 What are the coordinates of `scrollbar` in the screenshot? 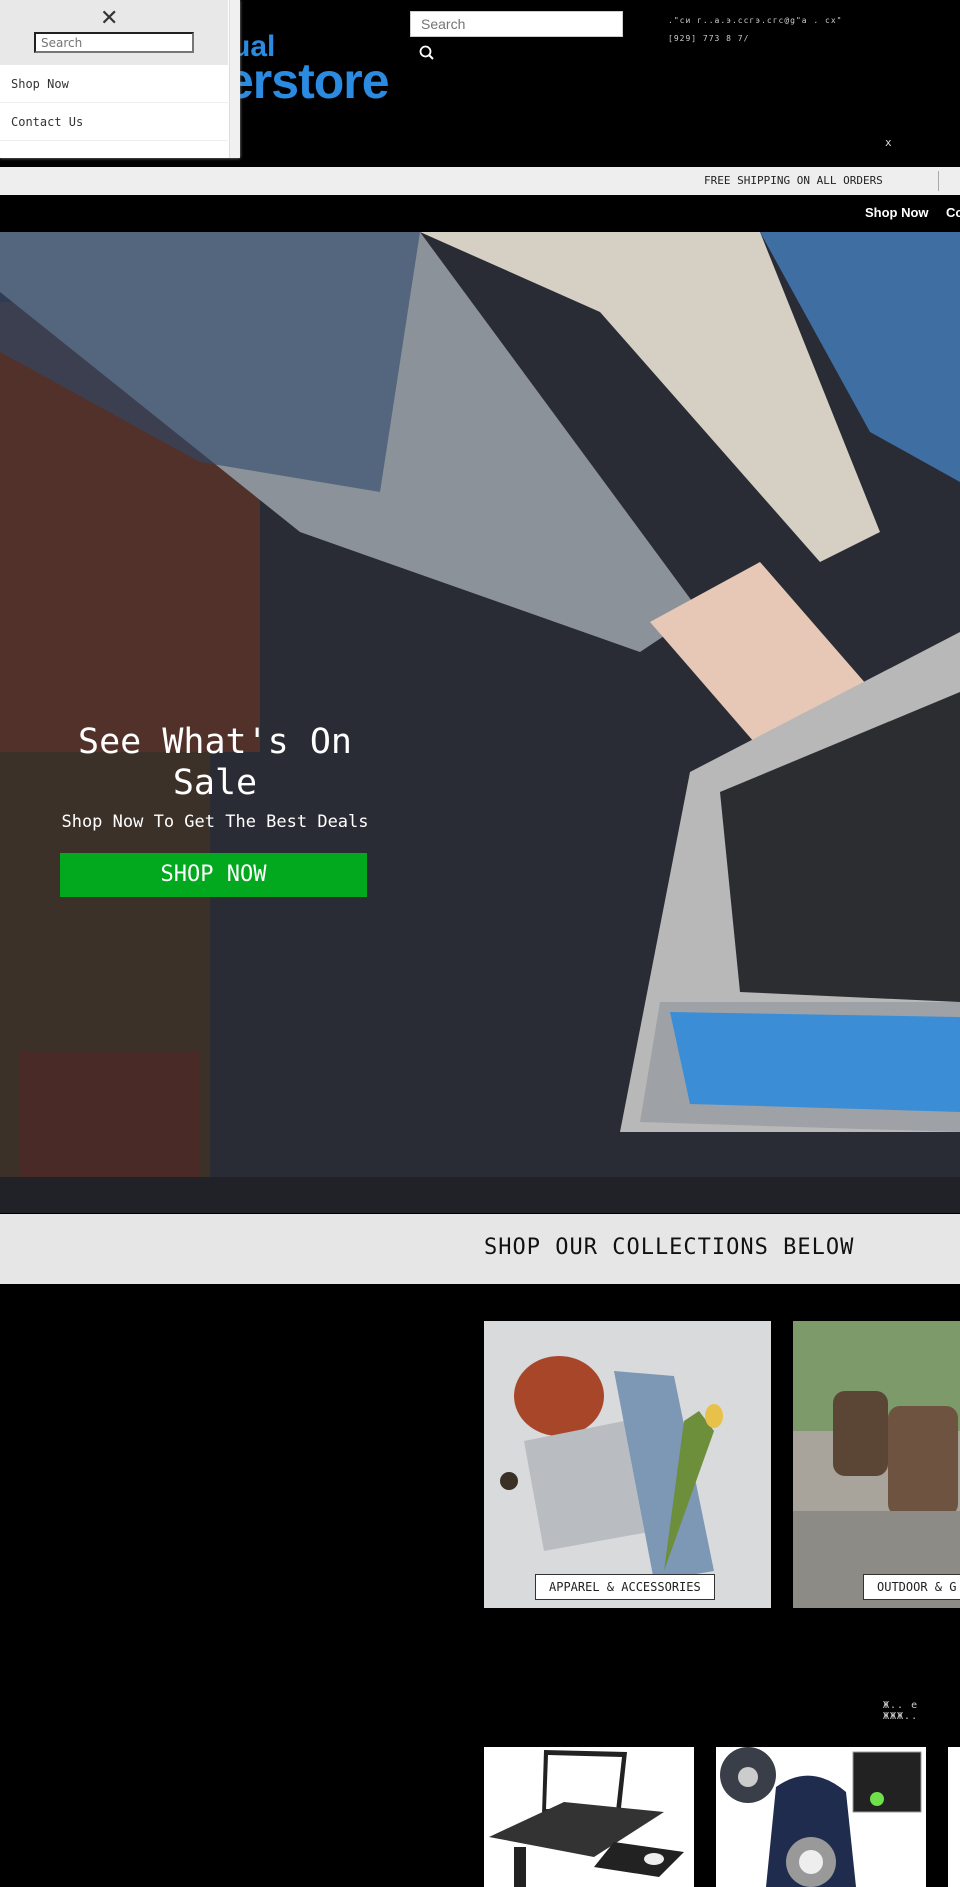 It's located at (234, 79).